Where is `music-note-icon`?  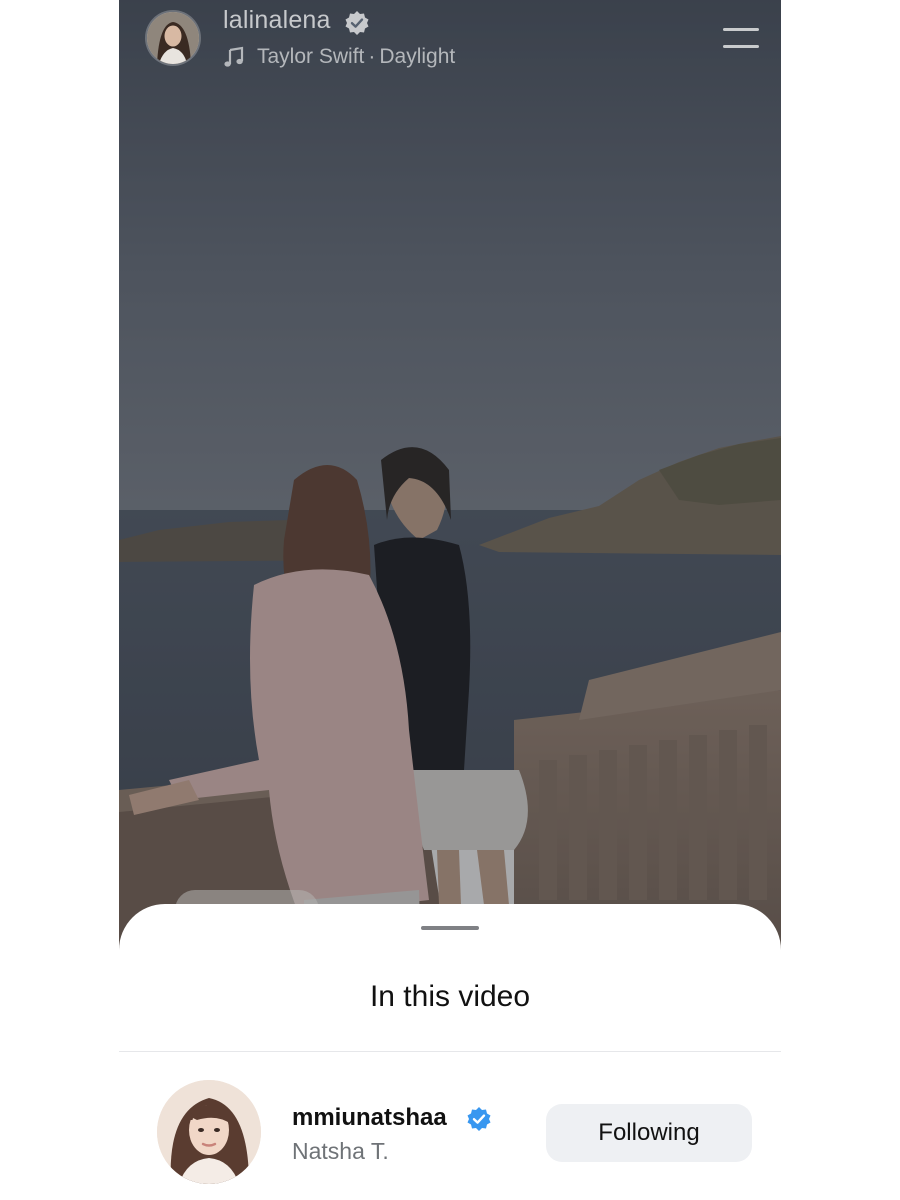
music-note-icon is located at coordinates (234, 56).